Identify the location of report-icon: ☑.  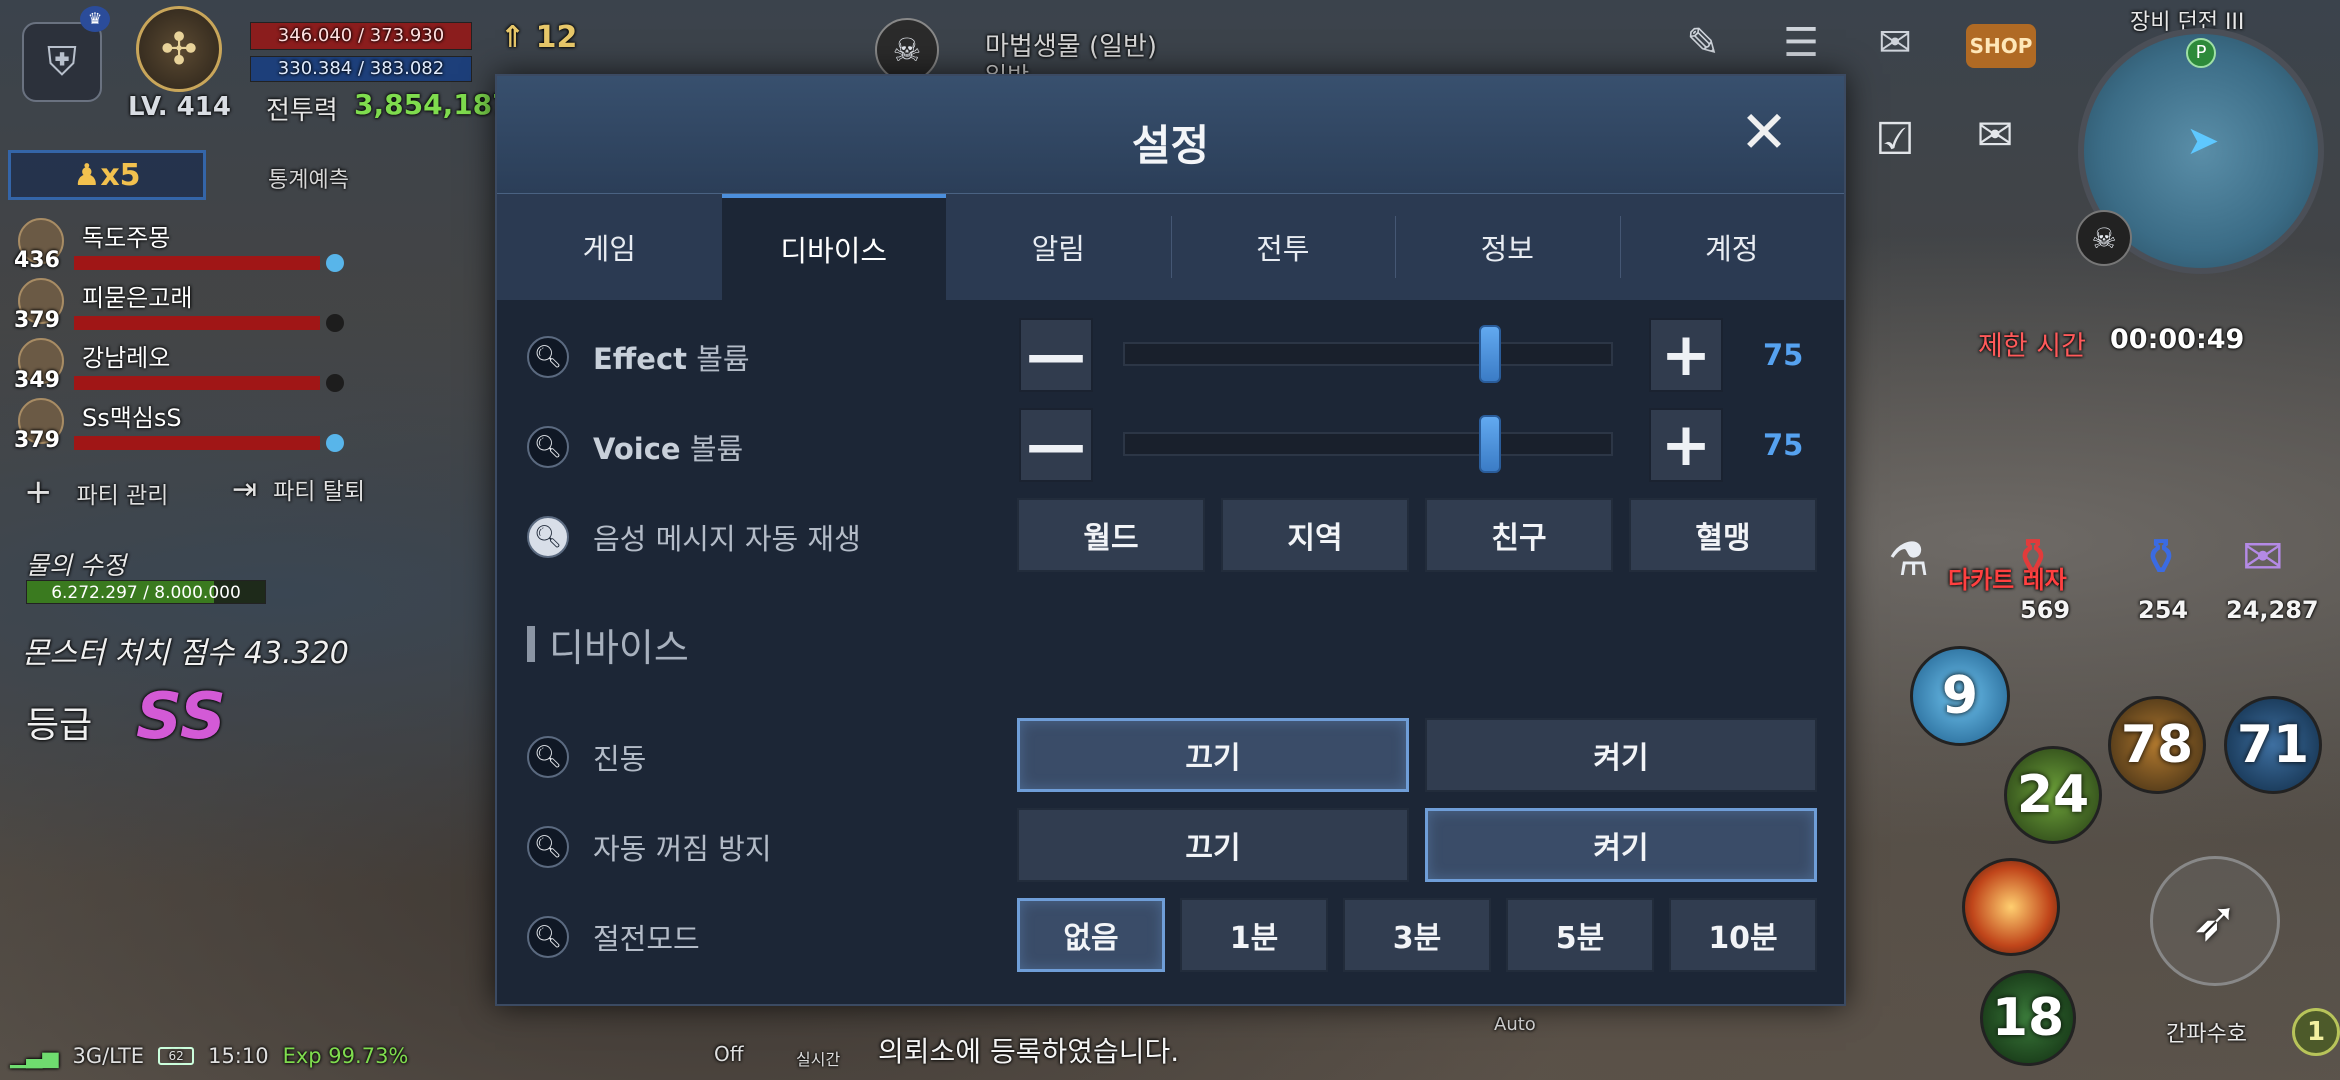
(1895, 139).